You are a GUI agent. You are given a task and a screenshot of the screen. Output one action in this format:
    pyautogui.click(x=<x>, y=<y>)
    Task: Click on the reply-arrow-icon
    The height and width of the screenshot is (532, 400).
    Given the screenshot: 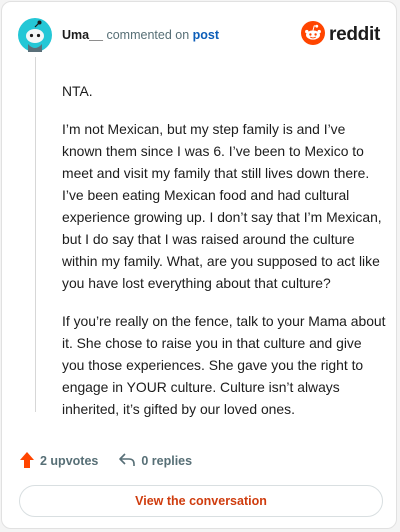 What is the action you would take?
    pyautogui.click(x=129, y=461)
    